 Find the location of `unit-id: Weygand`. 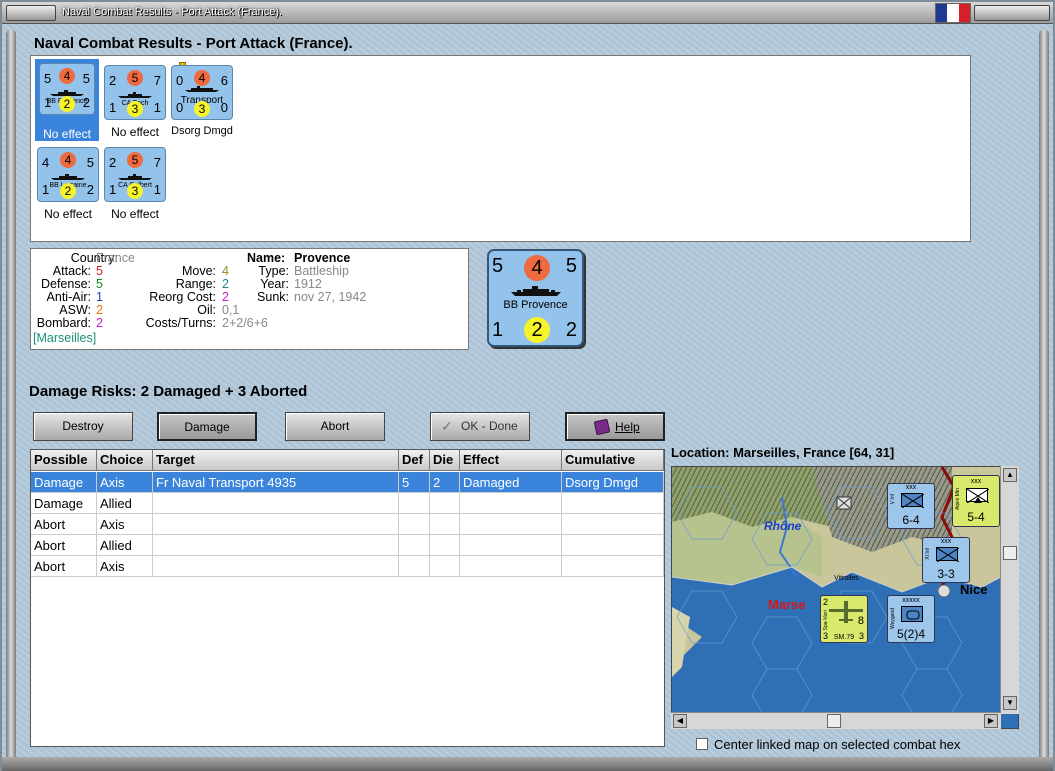

unit-id: Weygand is located at coordinates (893, 619).